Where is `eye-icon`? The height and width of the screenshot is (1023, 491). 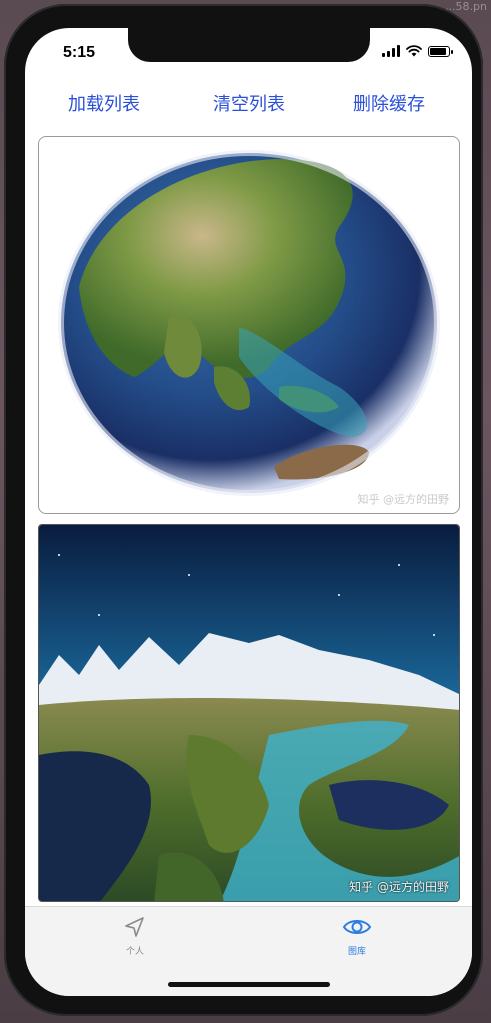
eye-icon is located at coordinates (357, 927).